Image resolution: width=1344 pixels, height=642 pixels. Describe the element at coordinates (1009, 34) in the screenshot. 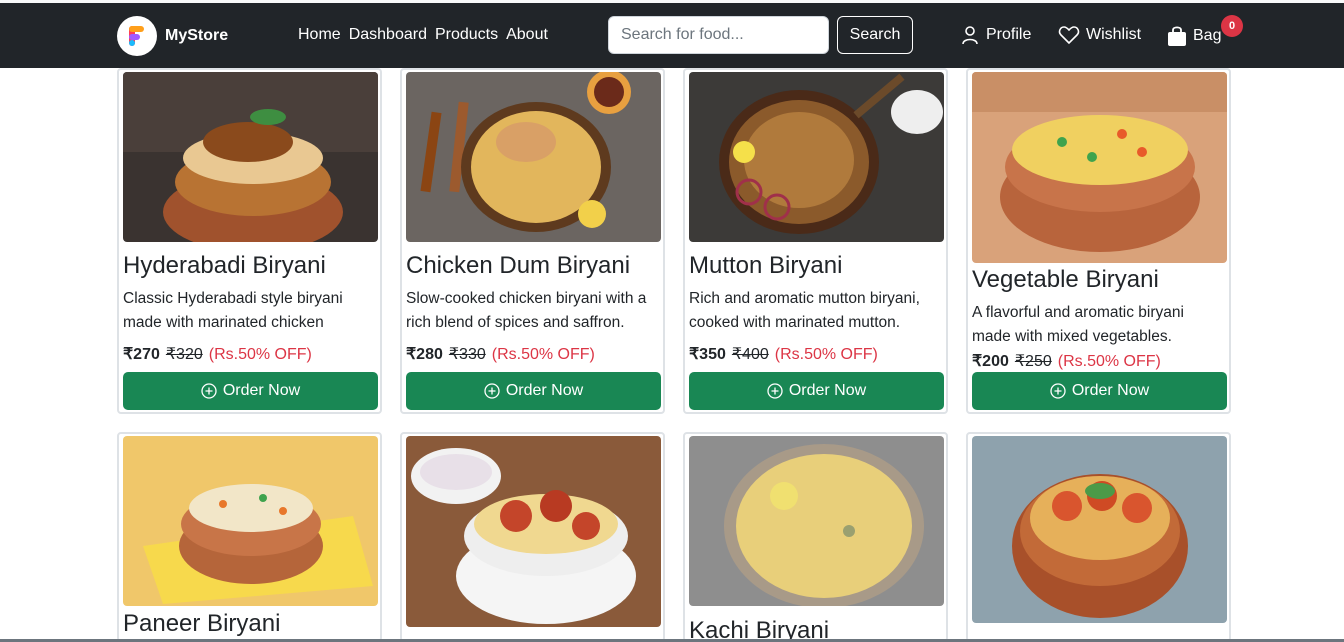

I see `profile-label: Profile` at that location.